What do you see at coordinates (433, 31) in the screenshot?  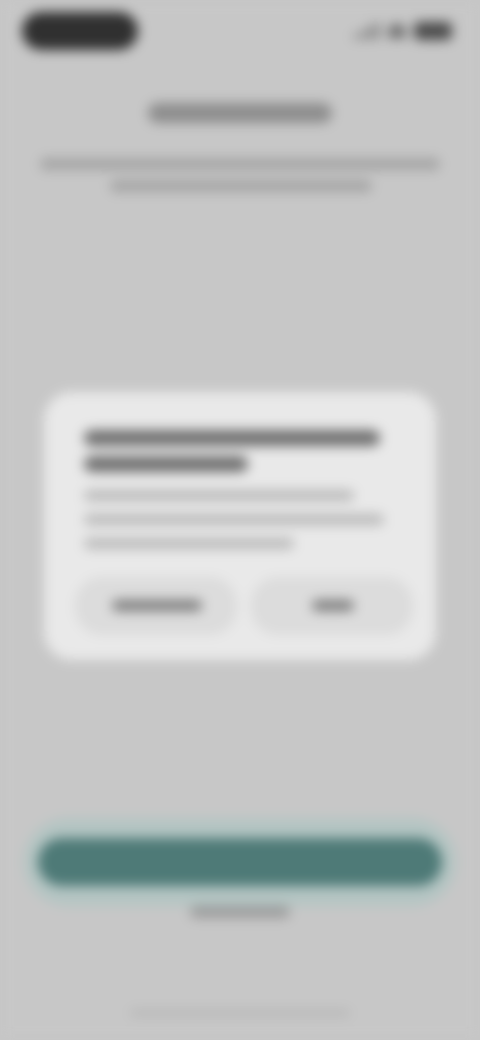 I see `battery-icon` at bounding box center [433, 31].